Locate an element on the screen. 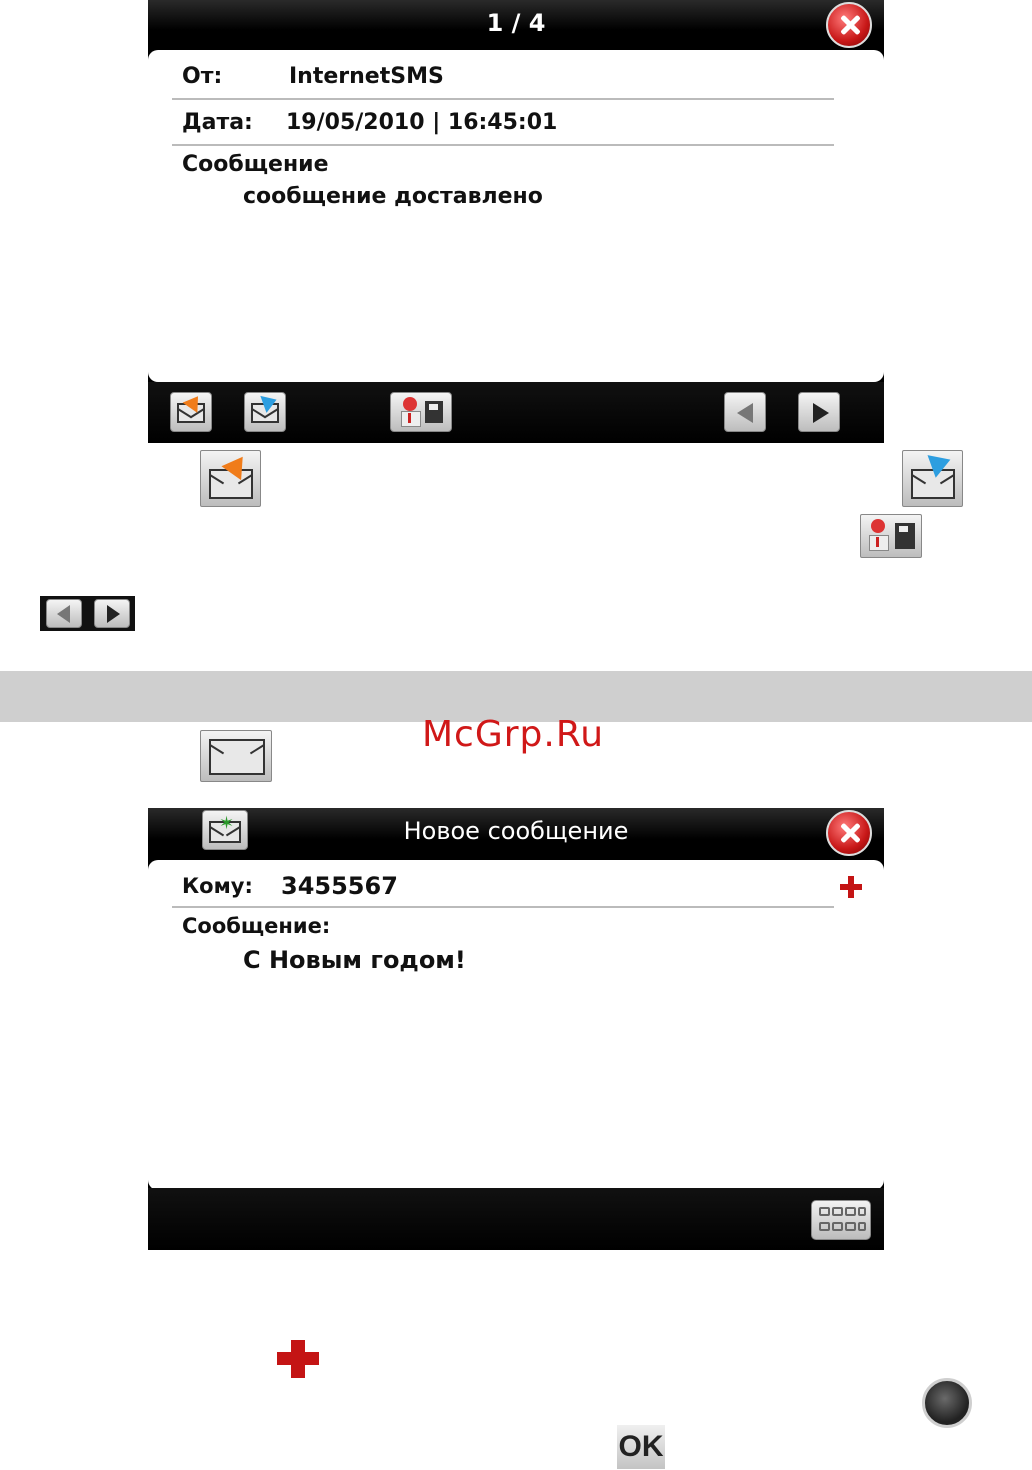 The height and width of the screenshot is (1470, 1032). add-recipient-legend-icon is located at coordinates (298, 1359).